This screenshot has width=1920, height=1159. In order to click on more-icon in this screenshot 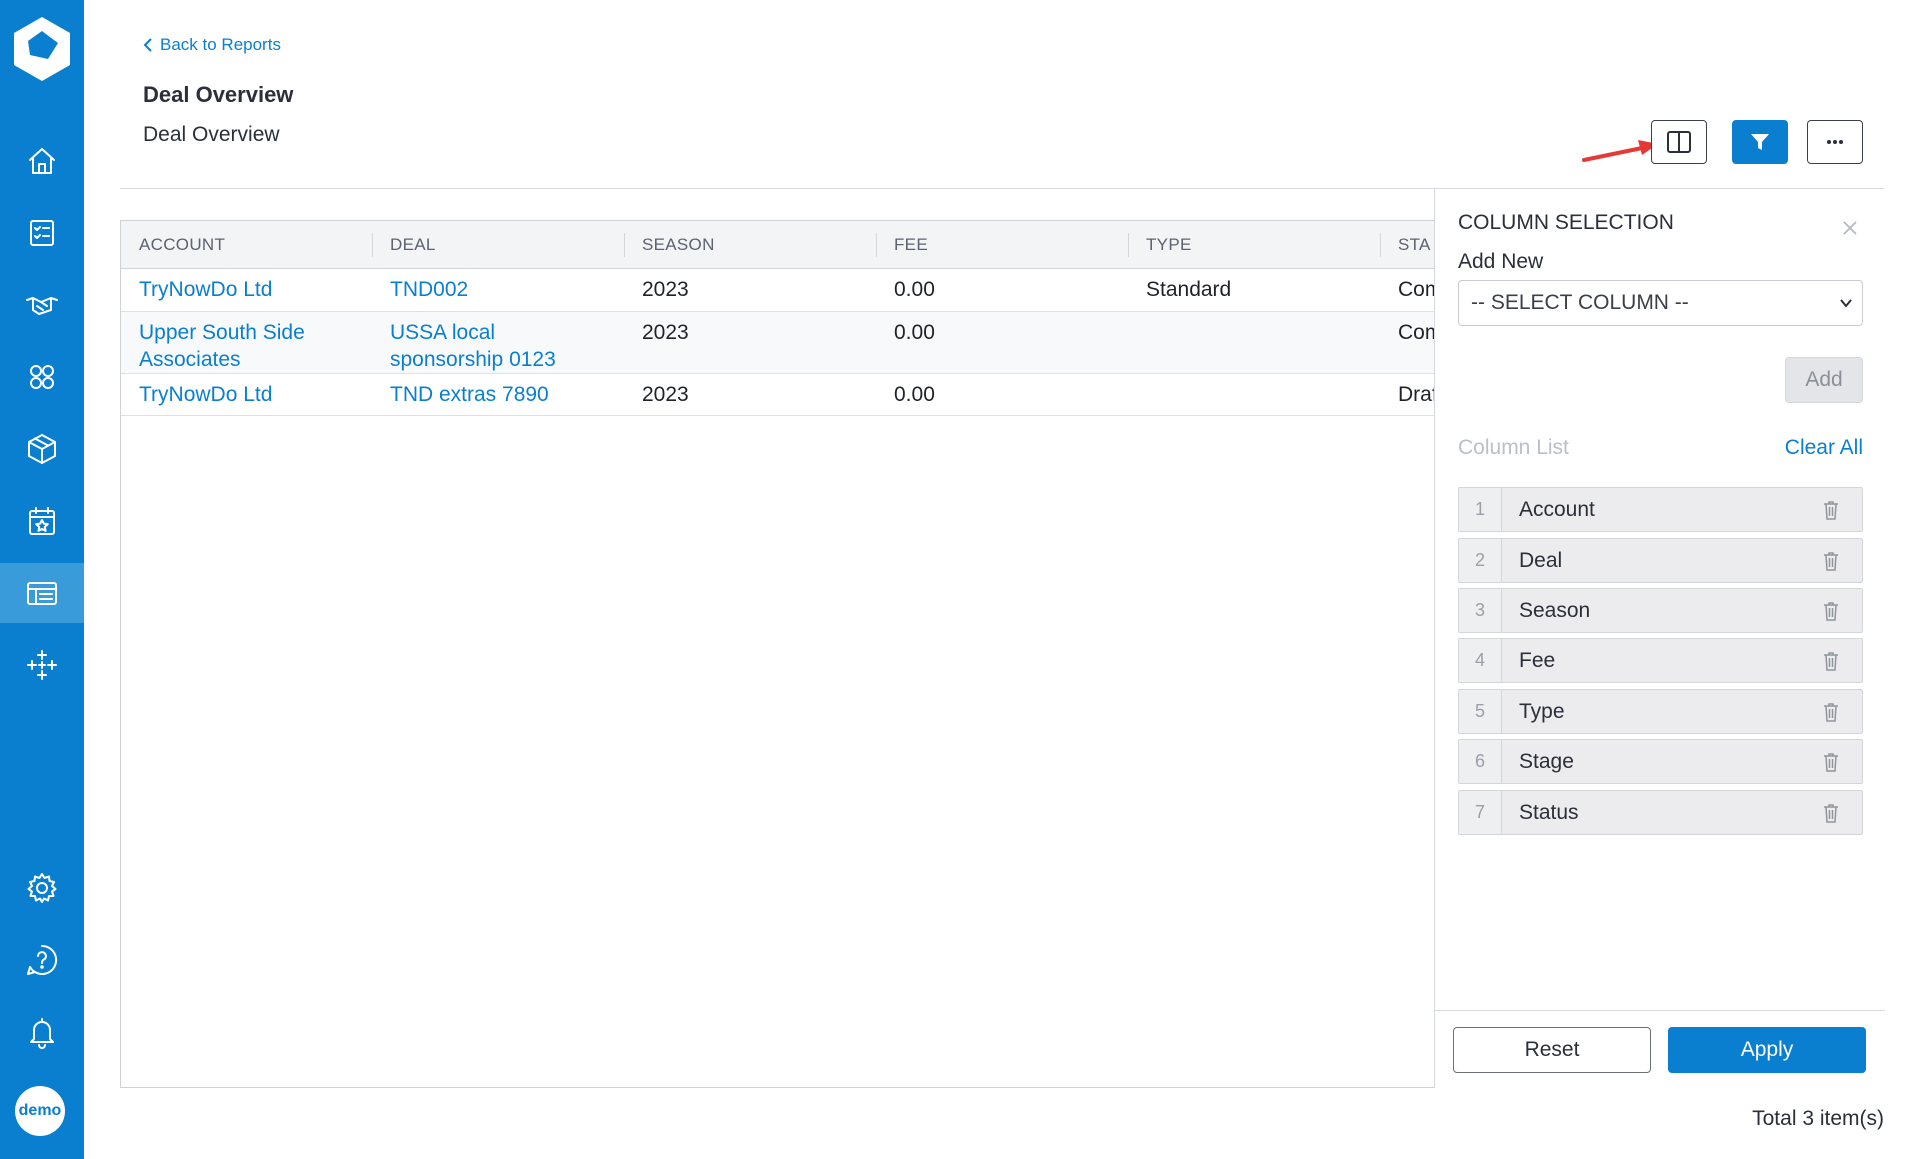, I will do `click(1835, 142)`.